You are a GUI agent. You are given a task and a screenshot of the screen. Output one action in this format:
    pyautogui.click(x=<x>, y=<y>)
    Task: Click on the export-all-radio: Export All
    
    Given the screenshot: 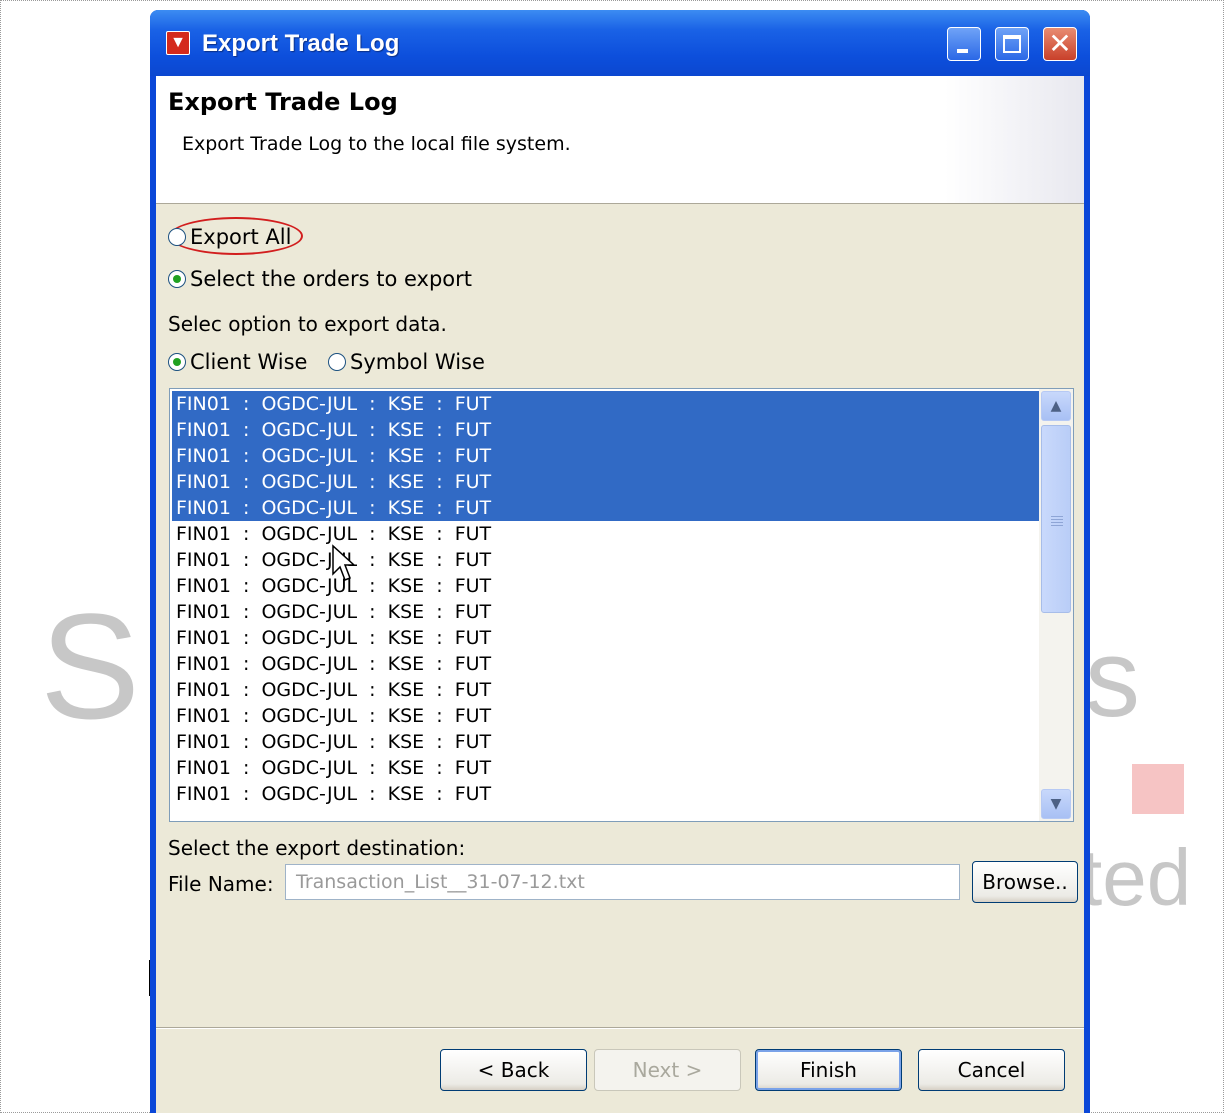 What is the action you would take?
    pyautogui.click(x=229, y=237)
    